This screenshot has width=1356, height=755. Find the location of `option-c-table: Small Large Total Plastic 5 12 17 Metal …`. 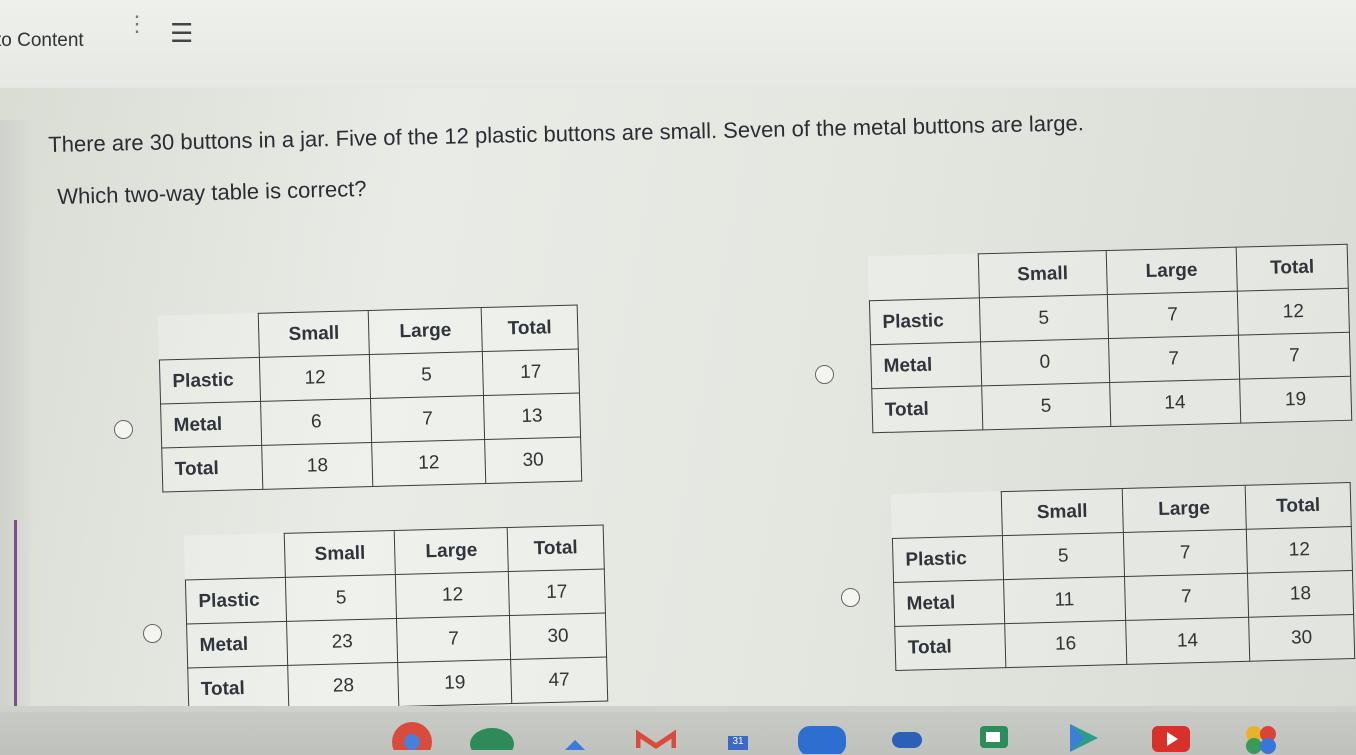

option-c-table: Small Large Total Plastic 5 12 17 Metal … is located at coordinates (396, 618).